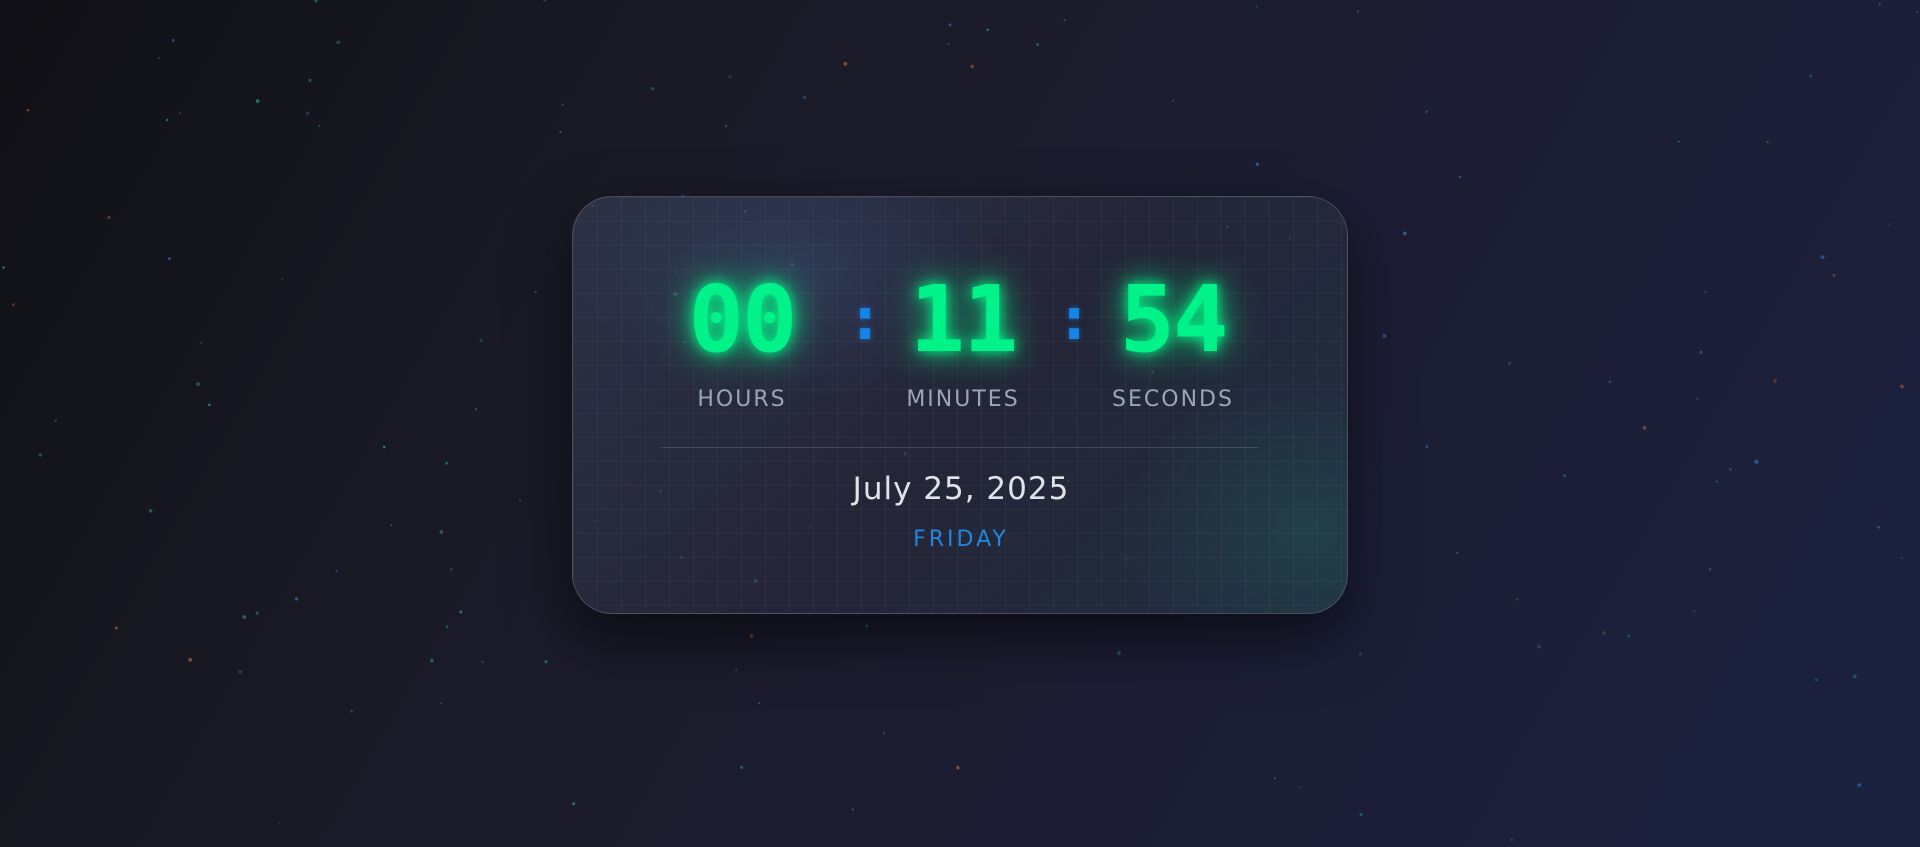 Image resolution: width=1920 pixels, height=847 pixels. I want to click on seconds-digits: 54, so click(1174, 319).